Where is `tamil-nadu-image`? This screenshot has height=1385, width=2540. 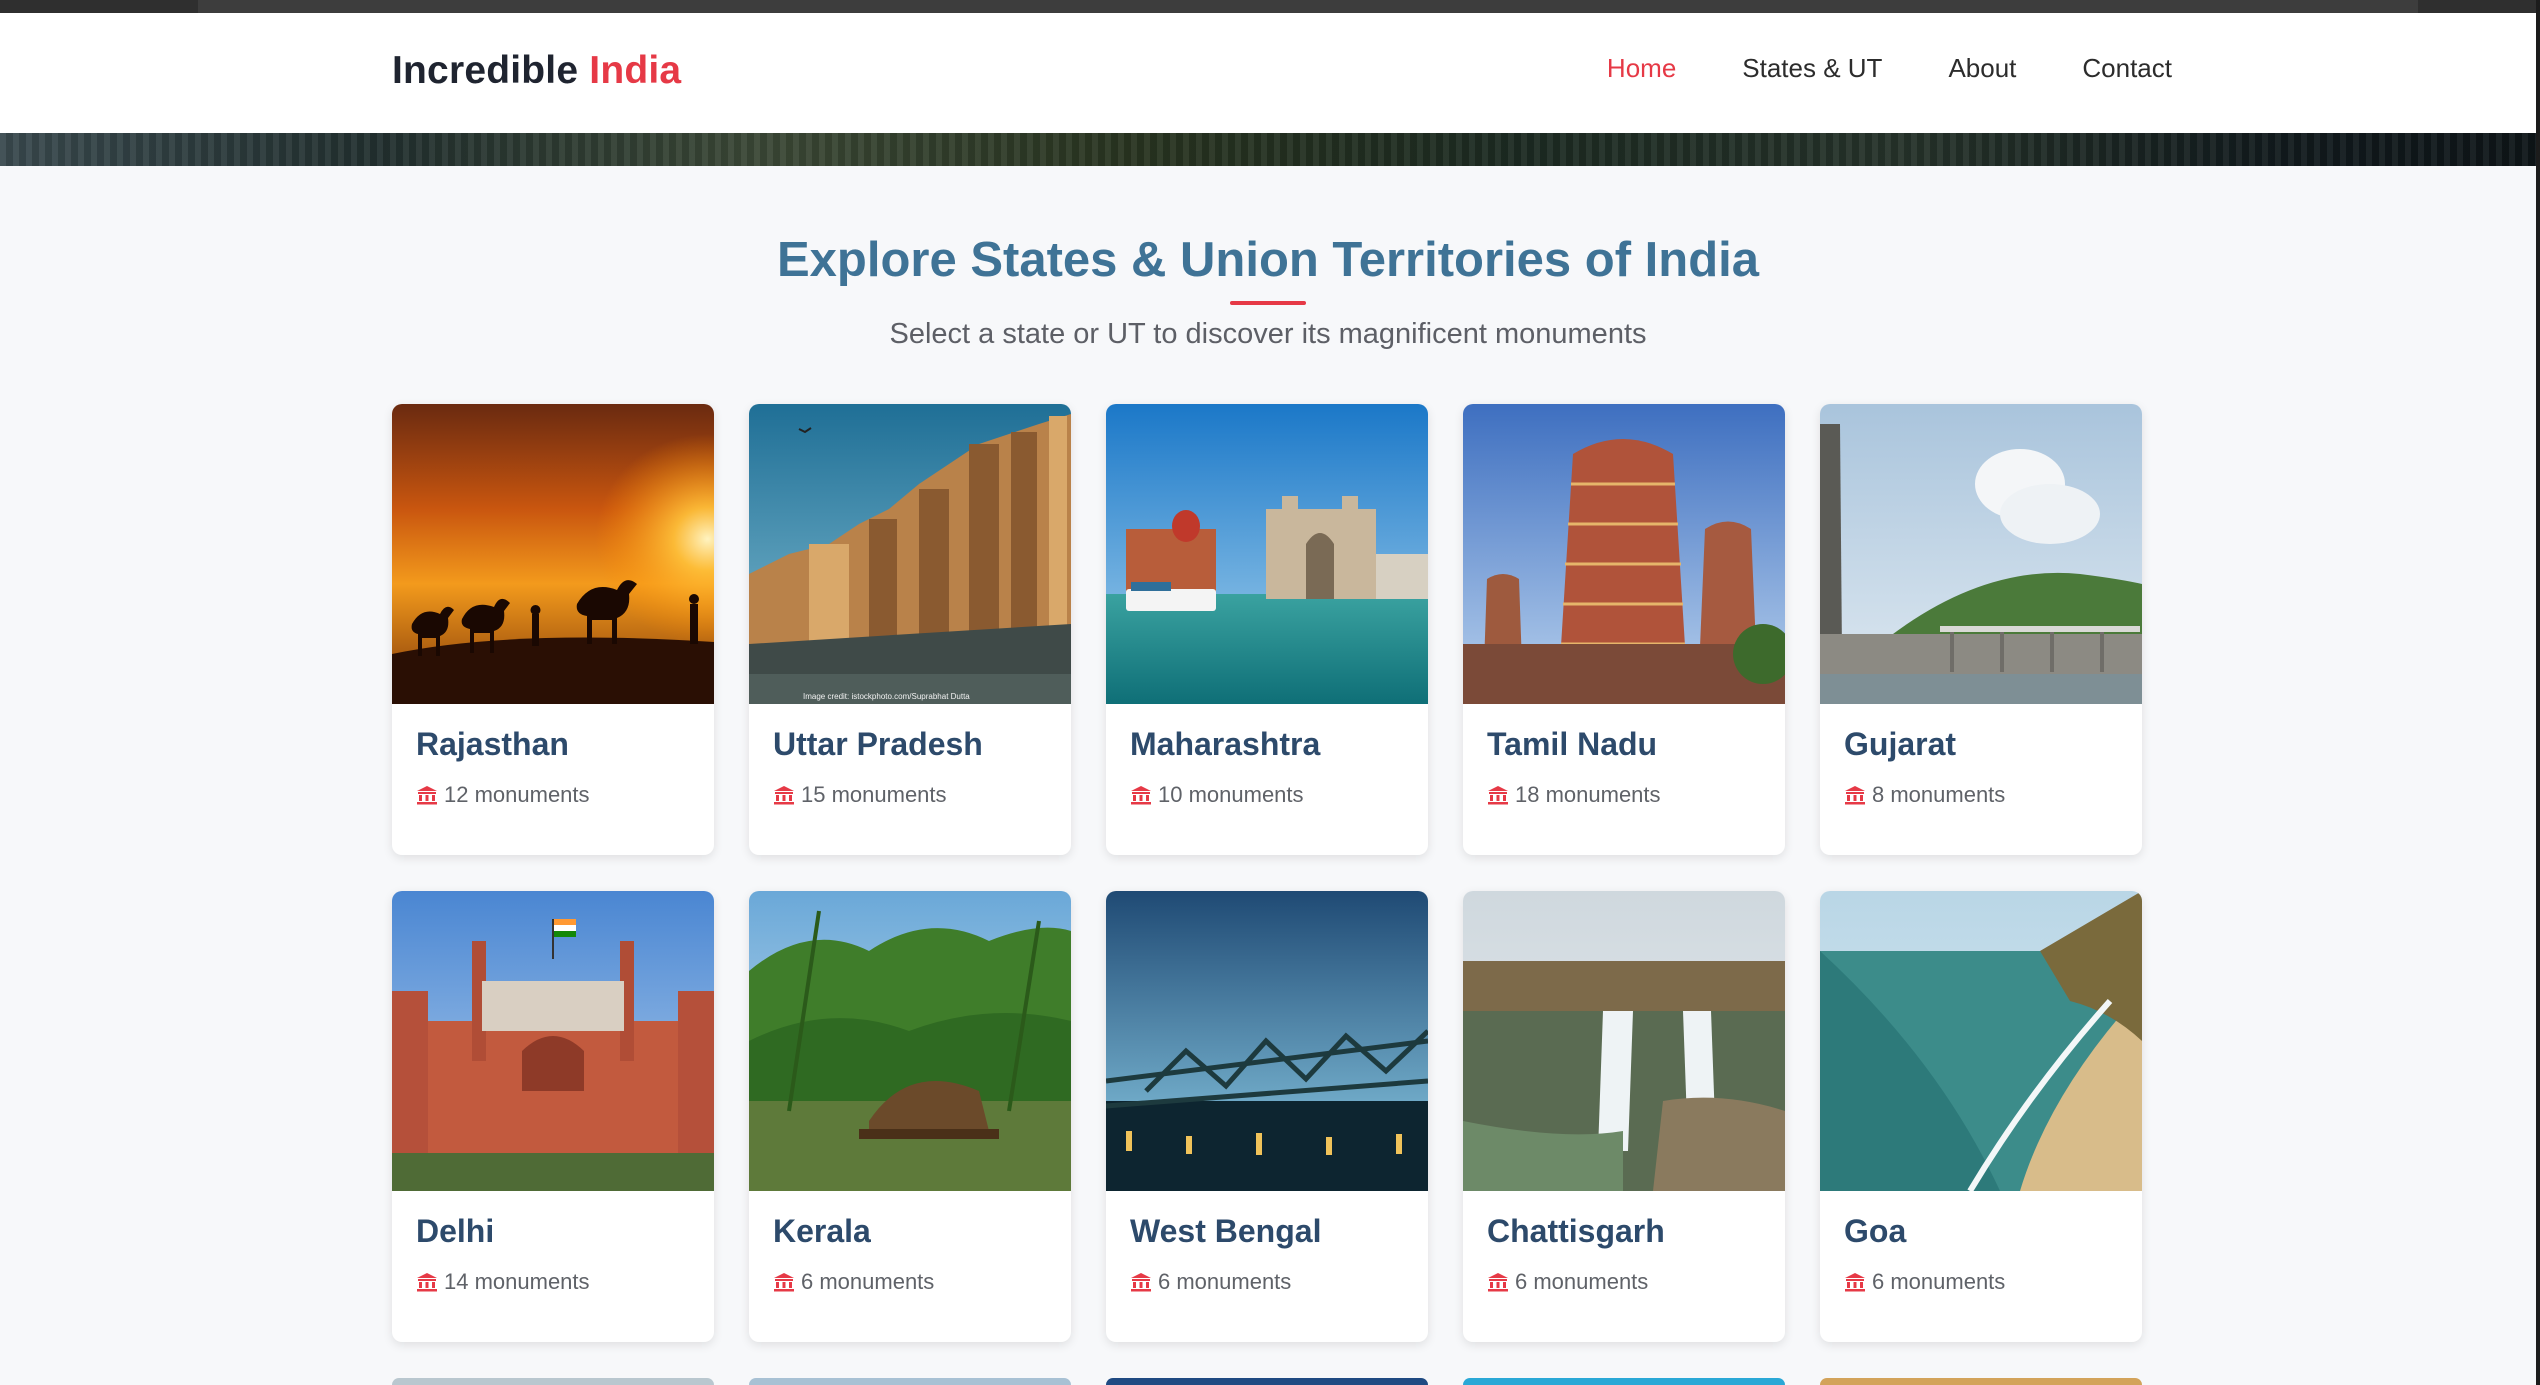
tamil-nadu-image is located at coordinates (1624, 554).